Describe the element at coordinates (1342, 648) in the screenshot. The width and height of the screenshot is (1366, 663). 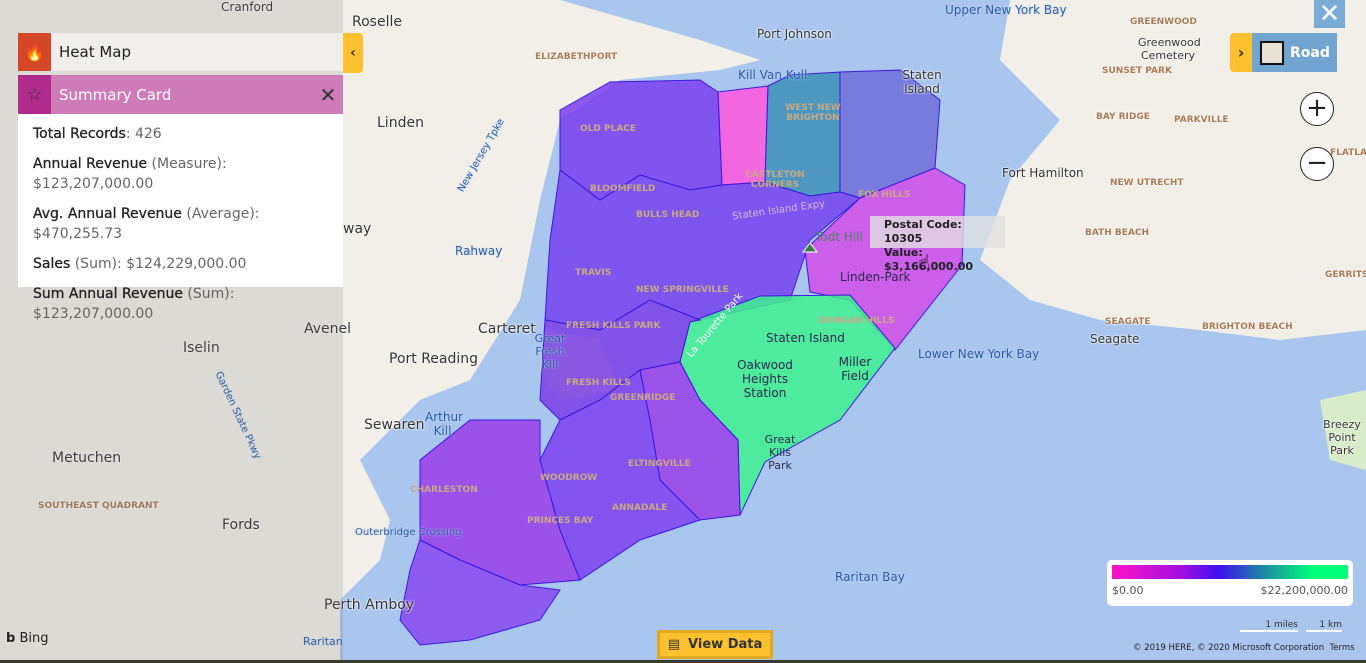
I see `terms-link: Terms` at that location.